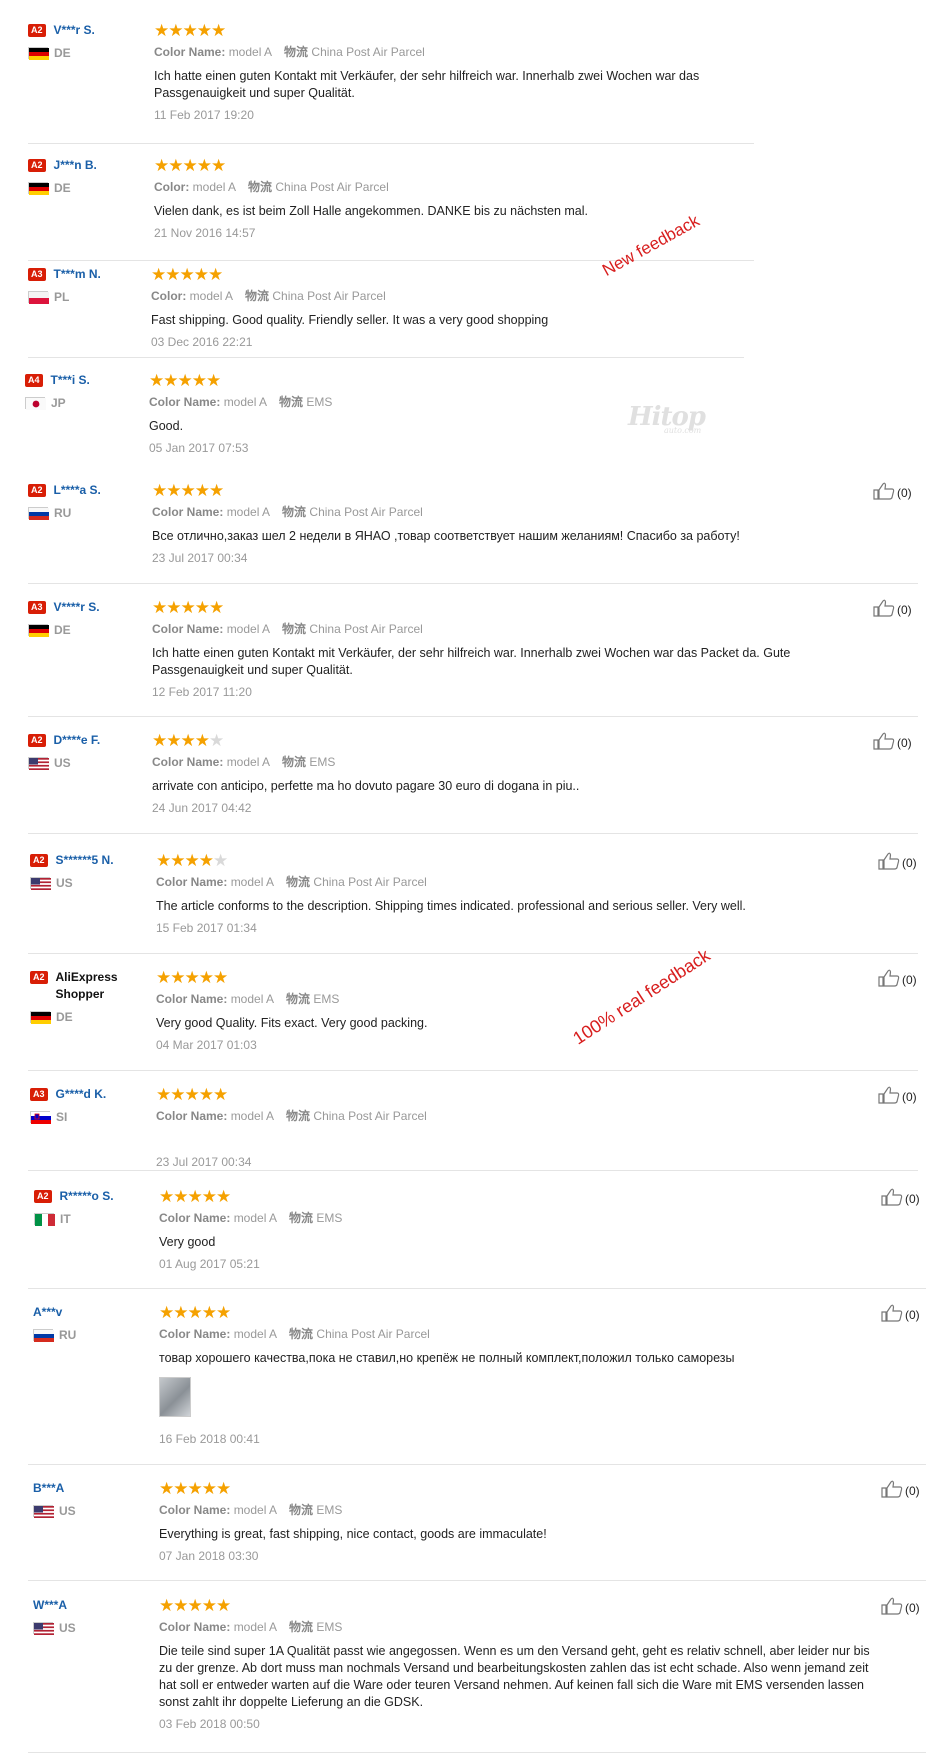  What do you see at coordinates (366, 629) in the screenshot?
I see `shipping-value: China Post Air Parcel` at bounding box center [366, 629].